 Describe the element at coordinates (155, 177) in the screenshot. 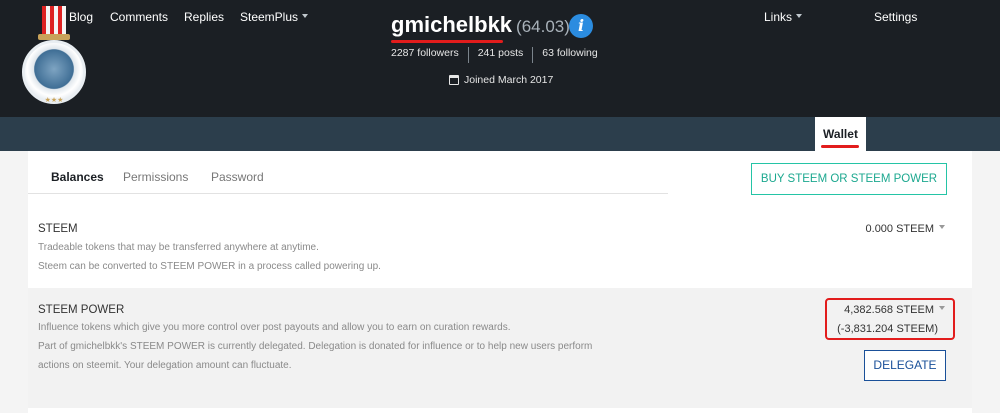

I see `tab-permissions: Permissions` at that location.